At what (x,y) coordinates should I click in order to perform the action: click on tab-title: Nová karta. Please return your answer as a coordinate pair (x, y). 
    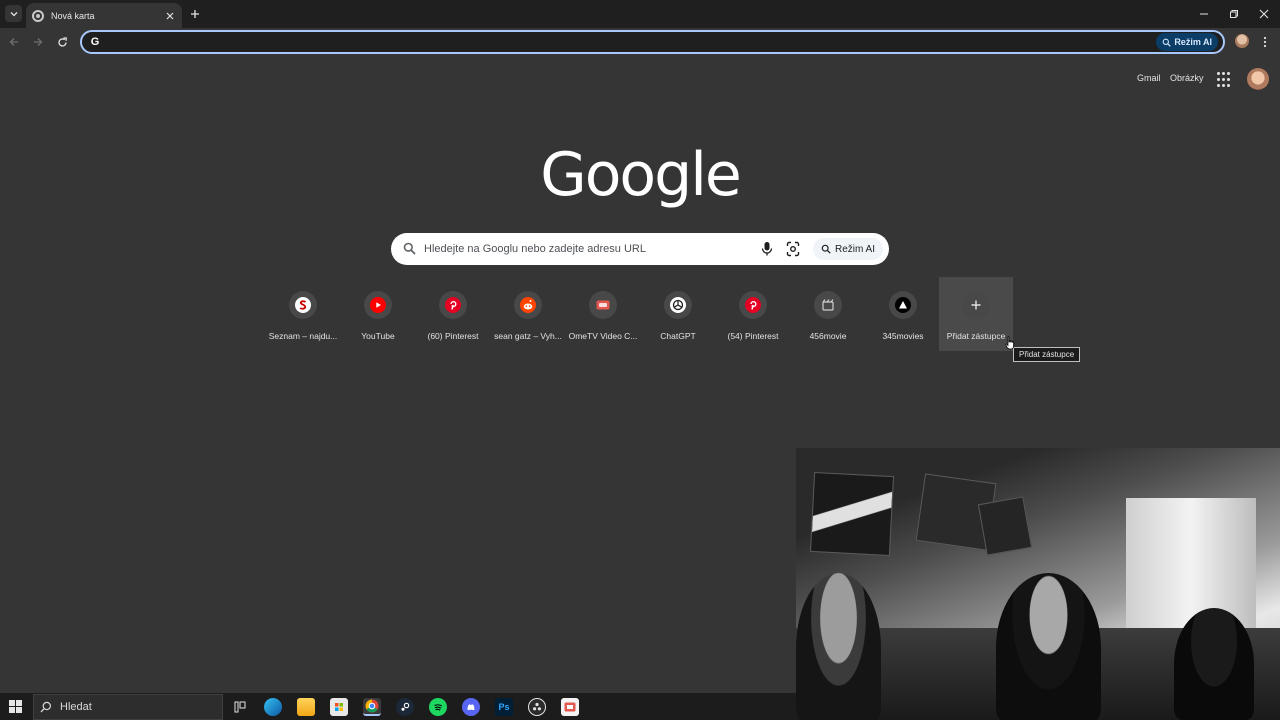
    Looking at the image, I should click on (73, 15).